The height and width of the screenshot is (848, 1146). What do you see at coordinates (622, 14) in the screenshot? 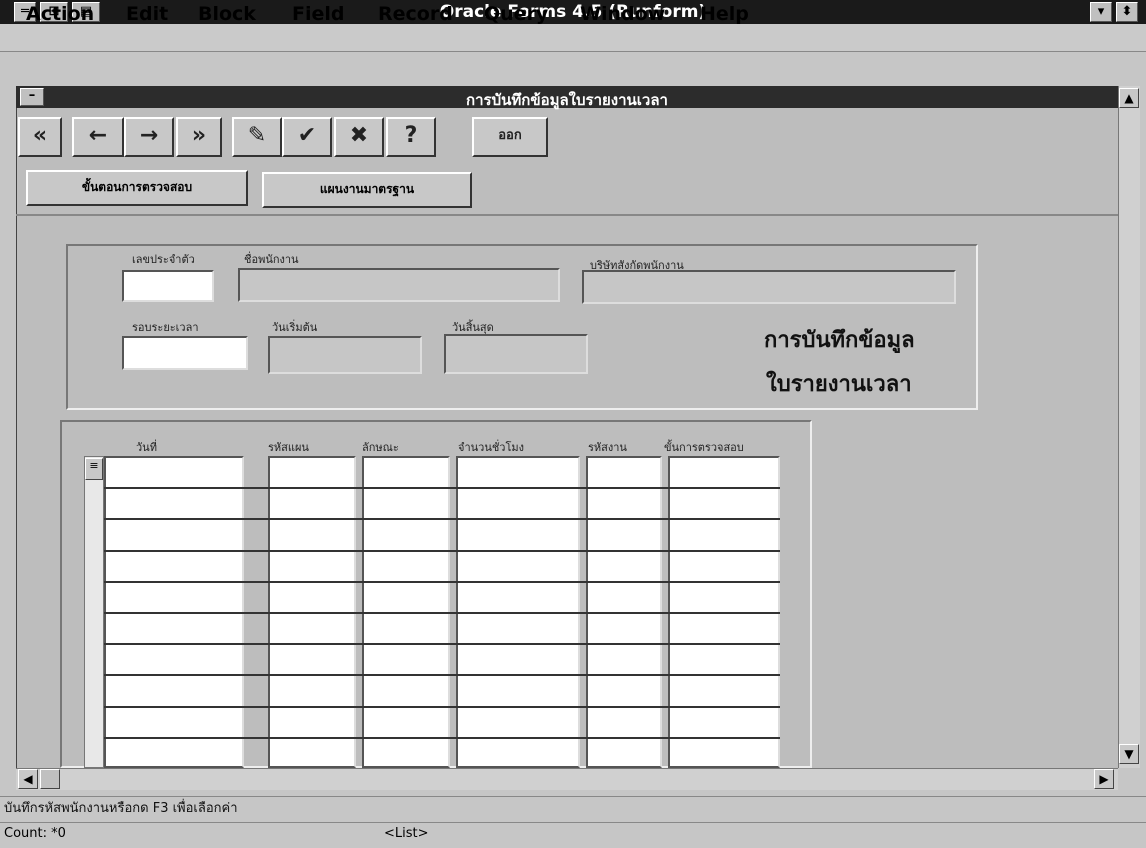
I see `menu-window: Window` at bounding box center [622, 14].